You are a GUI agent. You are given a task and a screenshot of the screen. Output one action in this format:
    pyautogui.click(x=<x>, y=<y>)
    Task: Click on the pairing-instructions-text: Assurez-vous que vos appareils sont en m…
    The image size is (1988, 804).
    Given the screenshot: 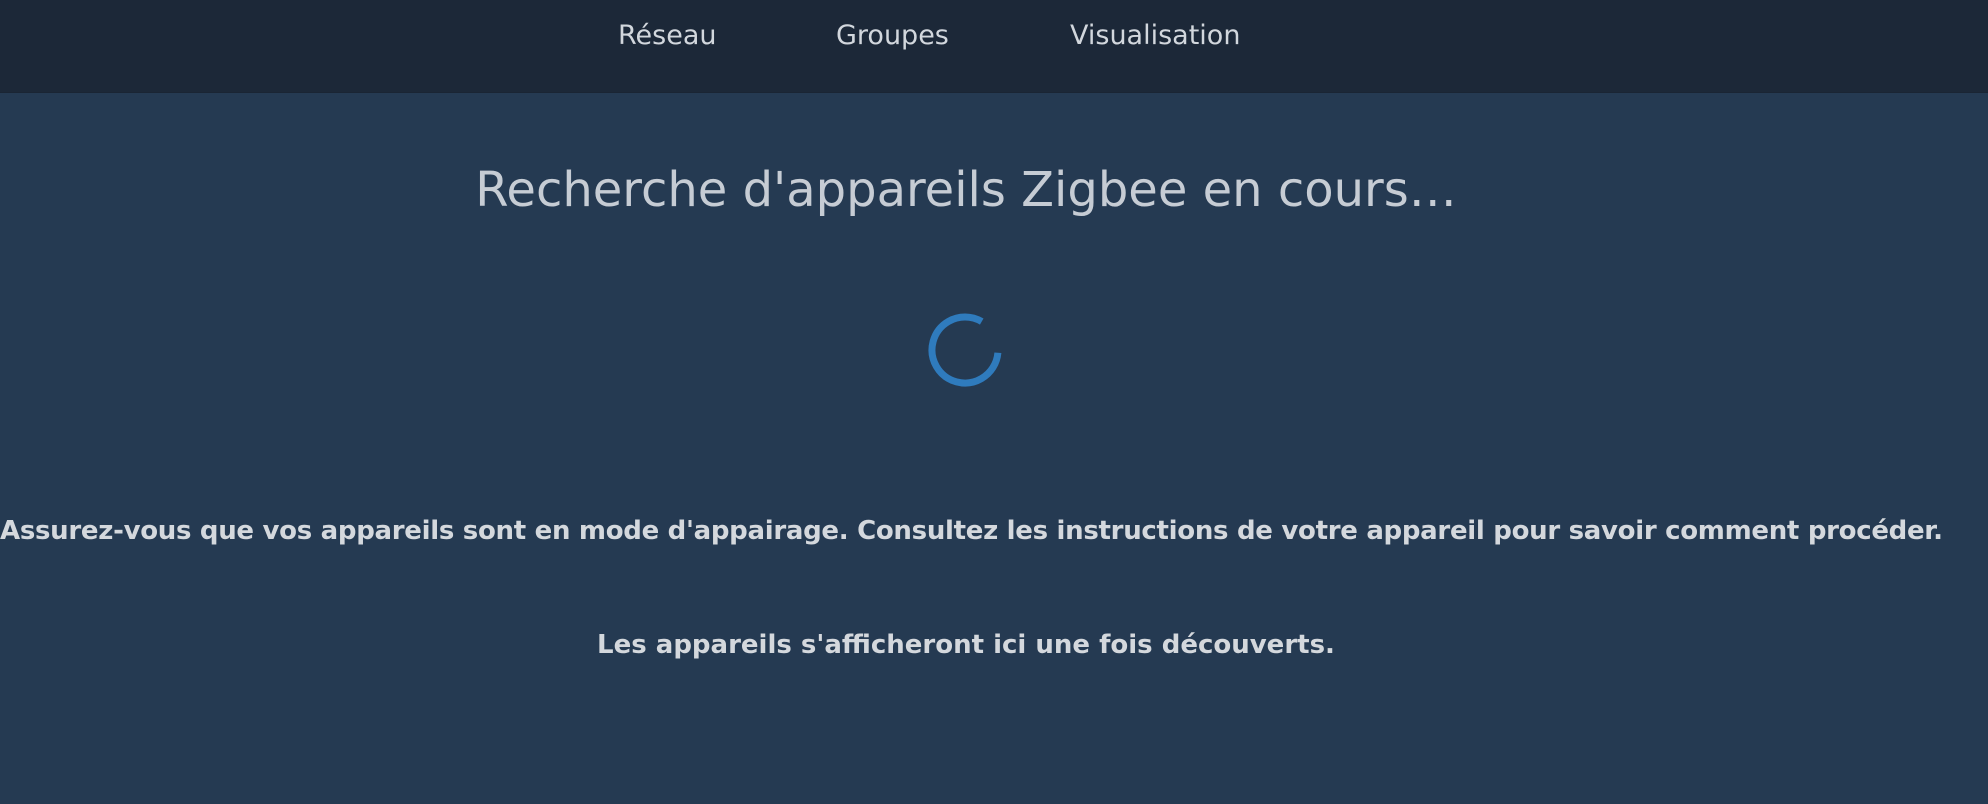 What is the action you would take?
    pyautogui.click(x=971, y=531)
    